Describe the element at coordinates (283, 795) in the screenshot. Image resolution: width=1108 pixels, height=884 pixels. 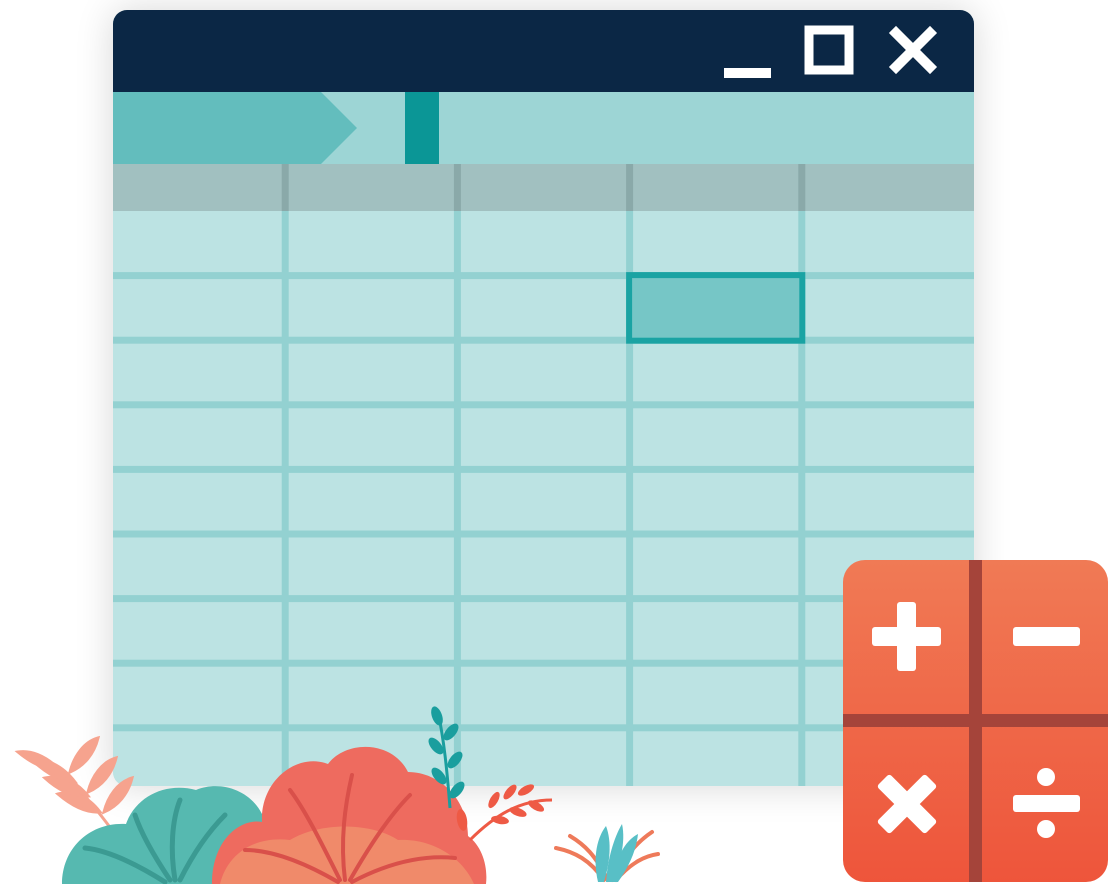
I see `foliage-left` at that location.